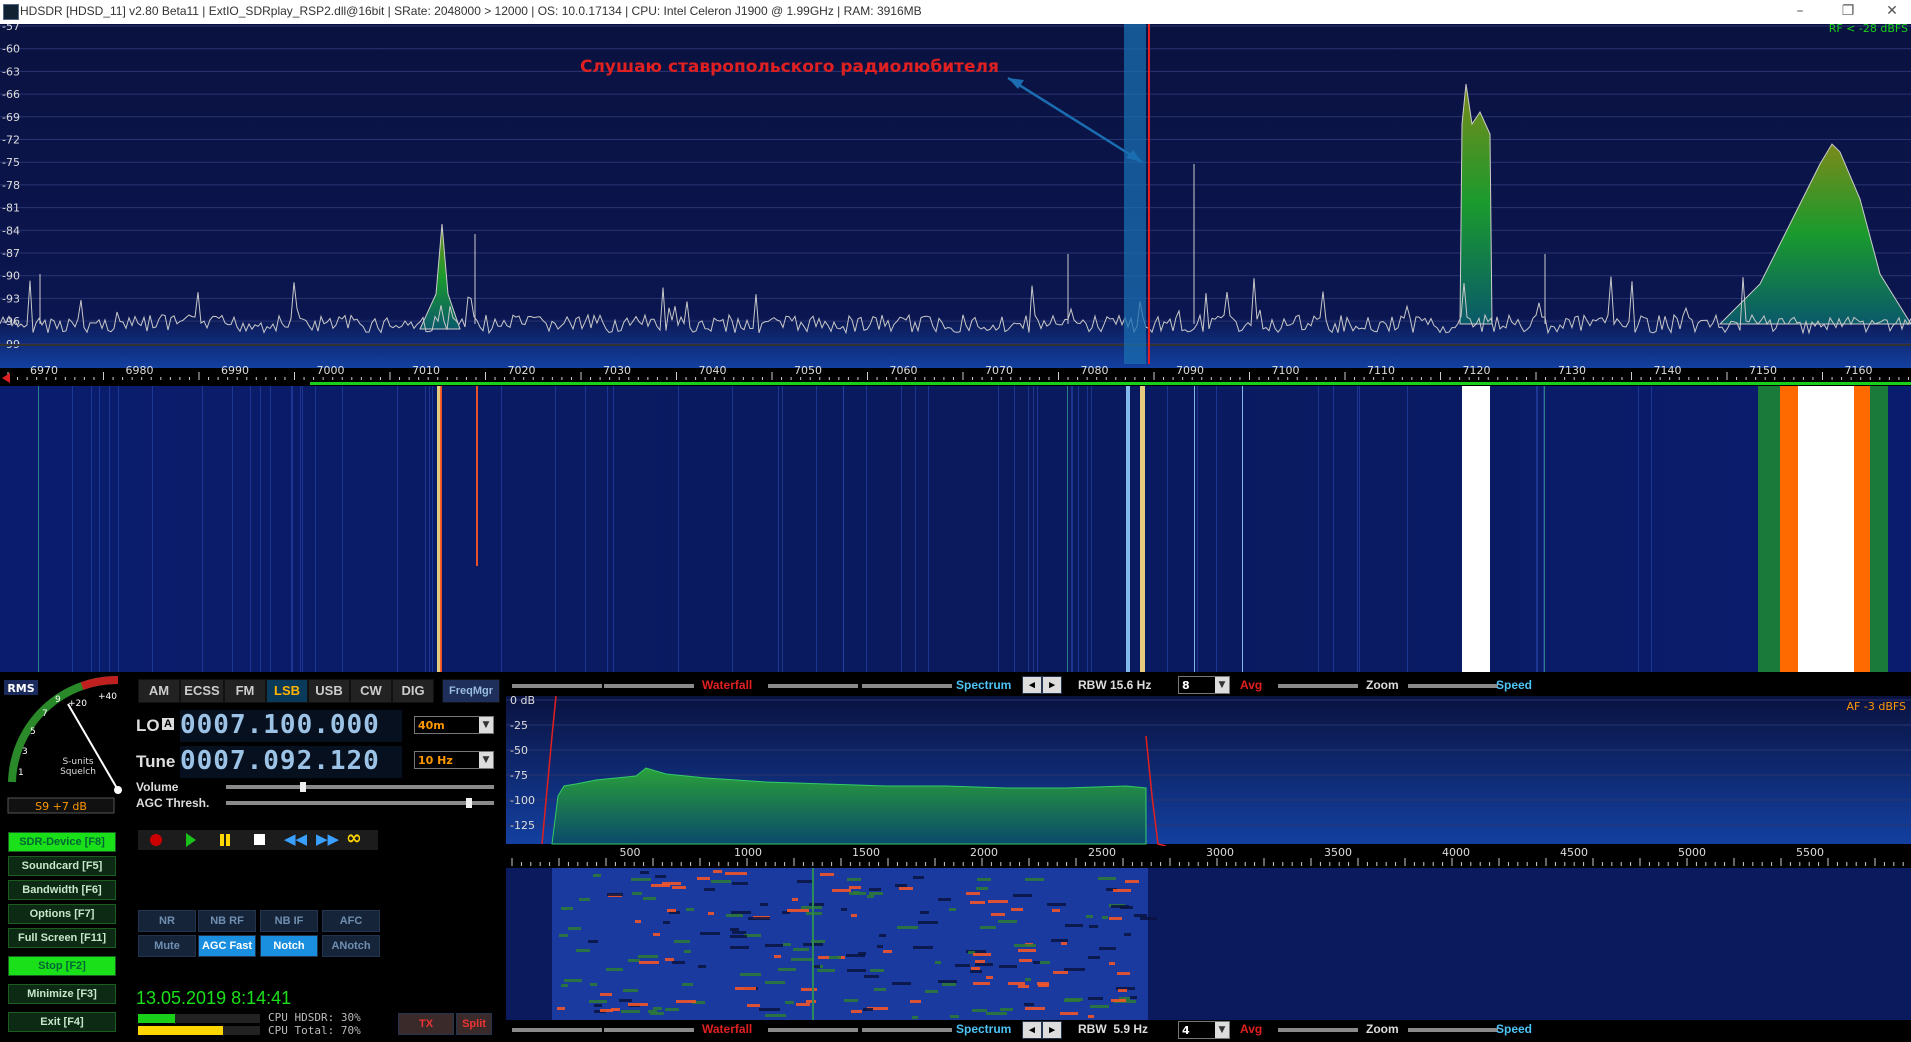 The image size is (1911, 1042). What do you see at coordinates (159, 691) in the screenshot?
I see `mode-am-button: AM` at bounding box center [159, 691].